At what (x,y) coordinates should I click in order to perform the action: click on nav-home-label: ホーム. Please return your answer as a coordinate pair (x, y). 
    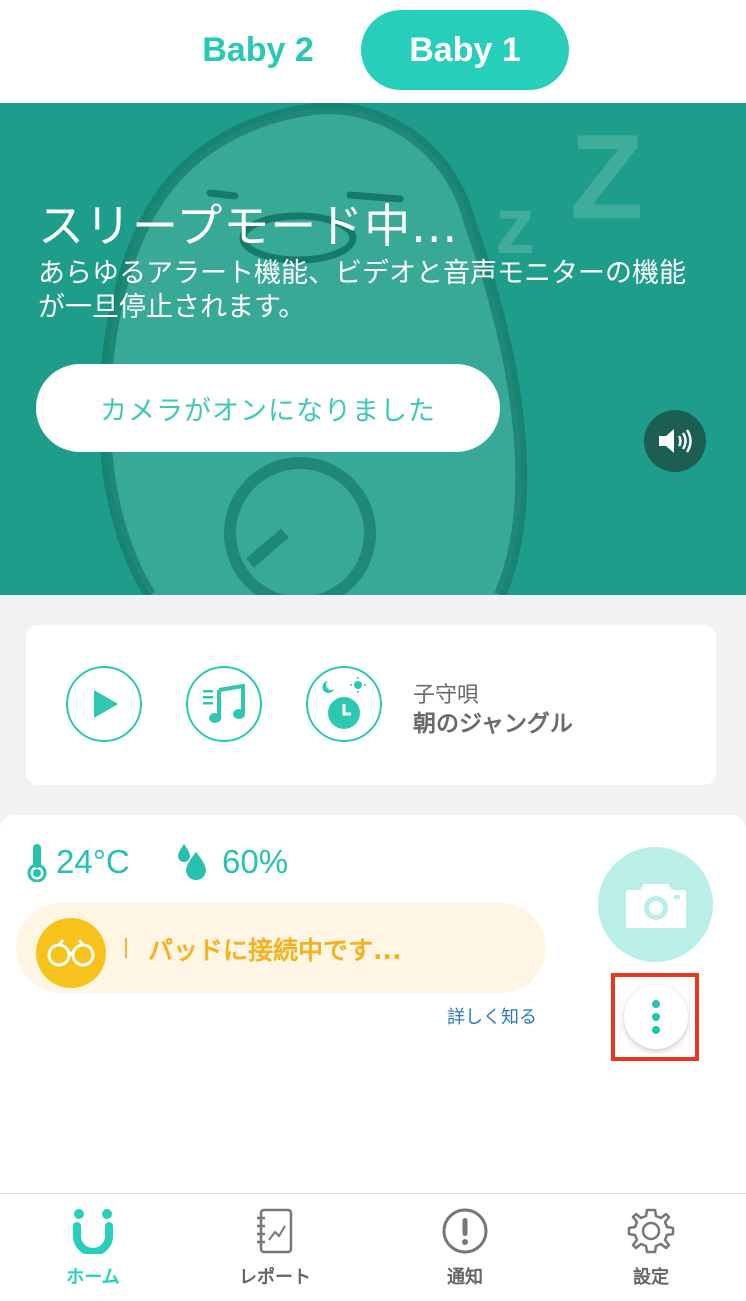
    Looking at the image, I should click on (93, 1277).